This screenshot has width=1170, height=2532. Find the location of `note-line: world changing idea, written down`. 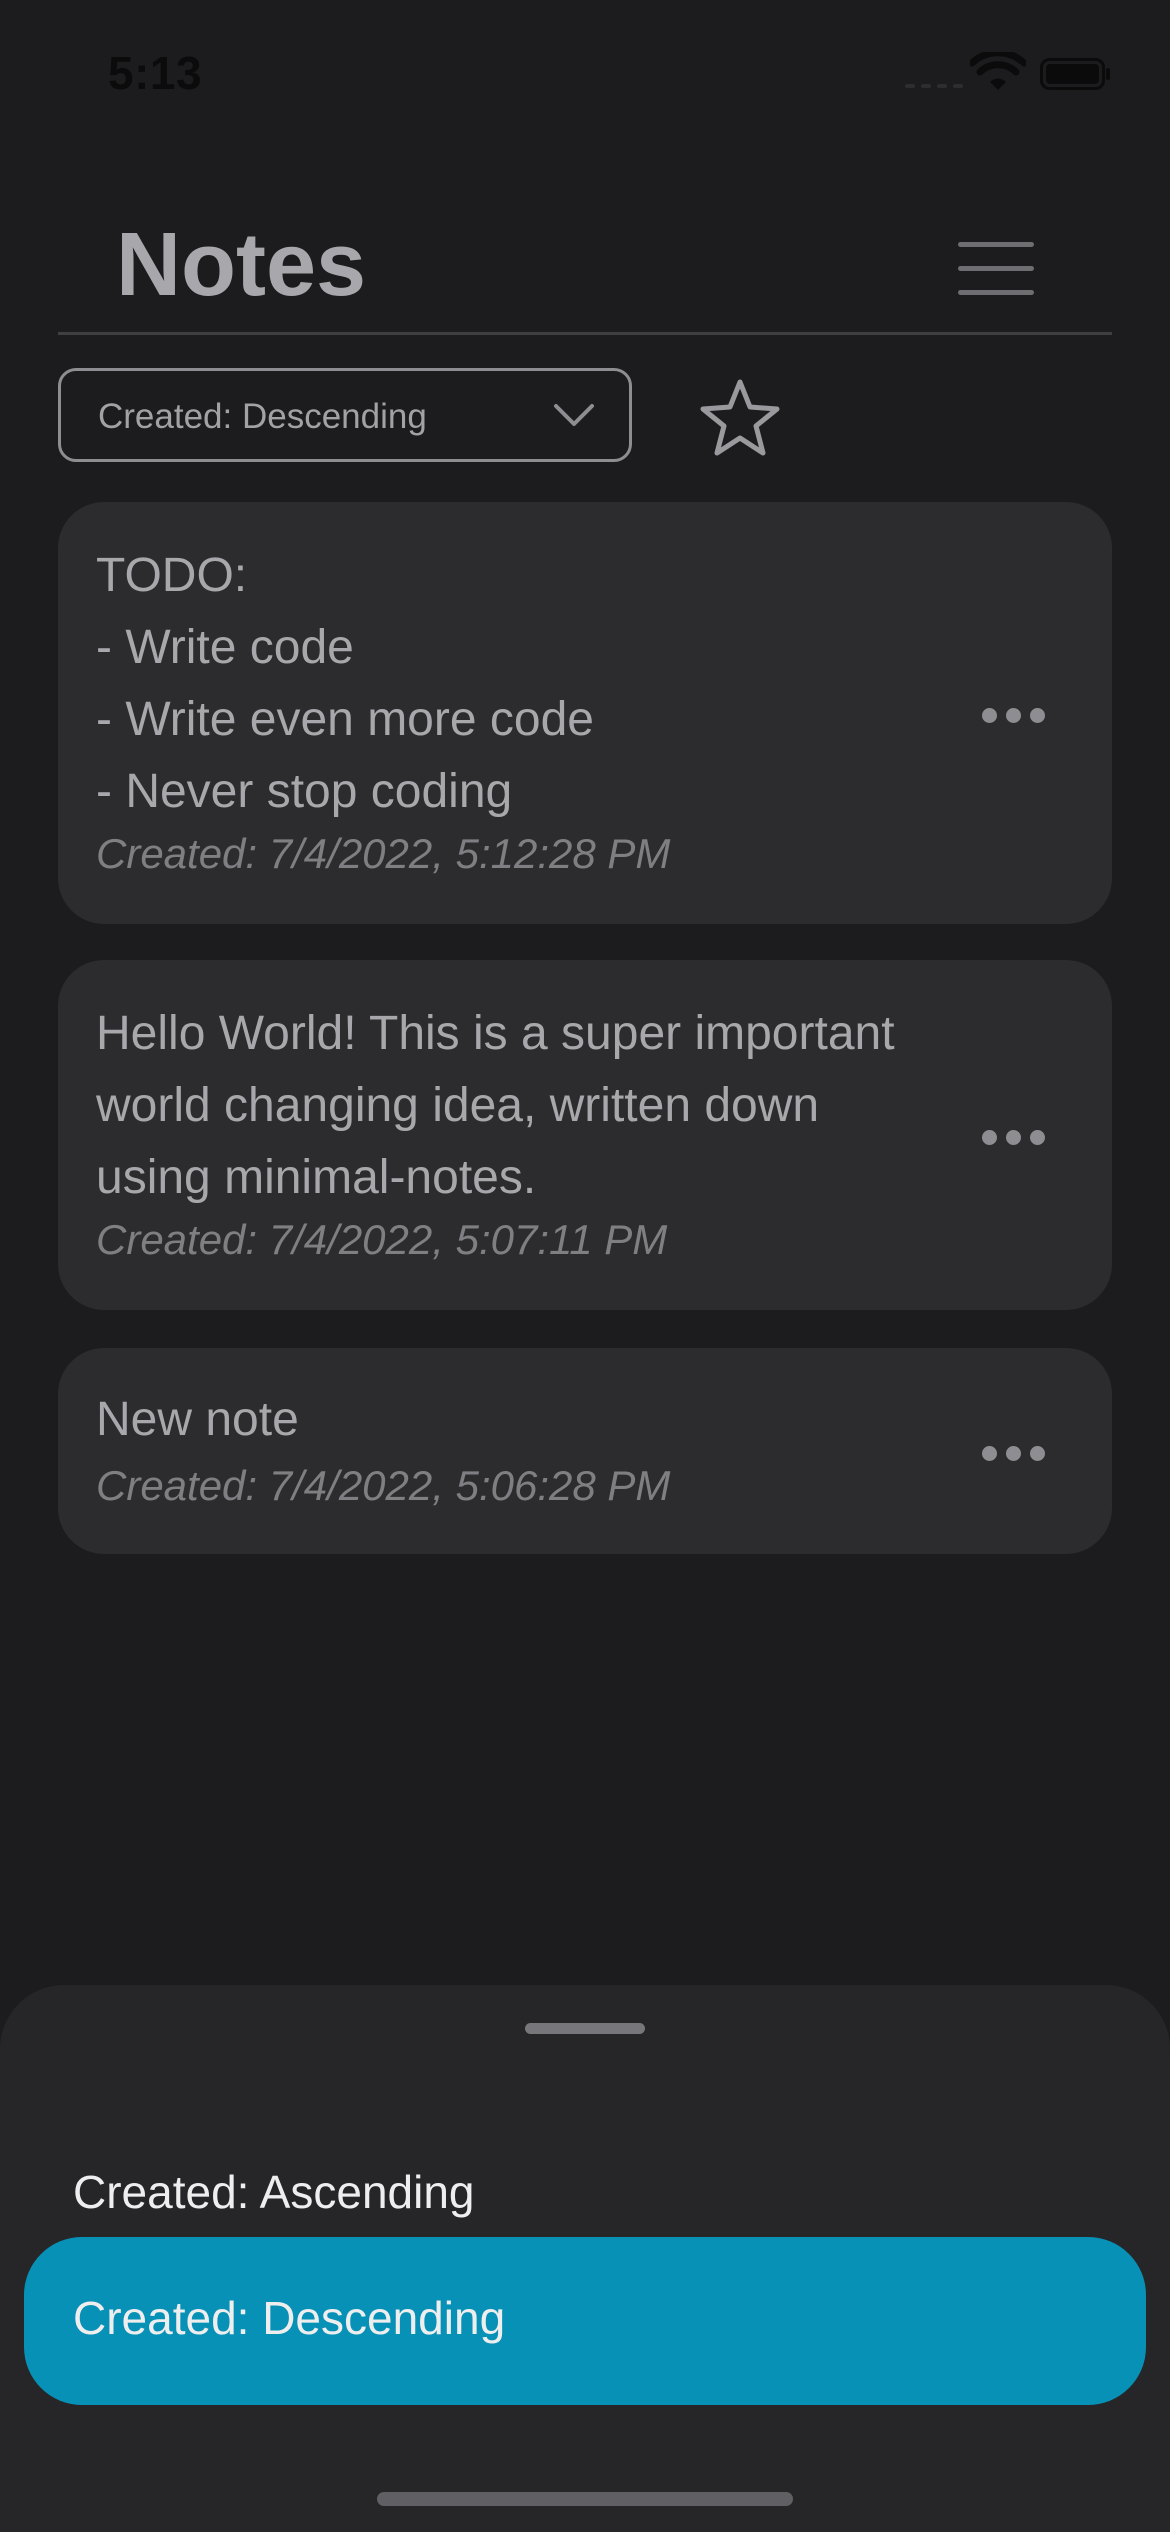

note-line: world changing idea, written down is located at coordinates (458, 1105).